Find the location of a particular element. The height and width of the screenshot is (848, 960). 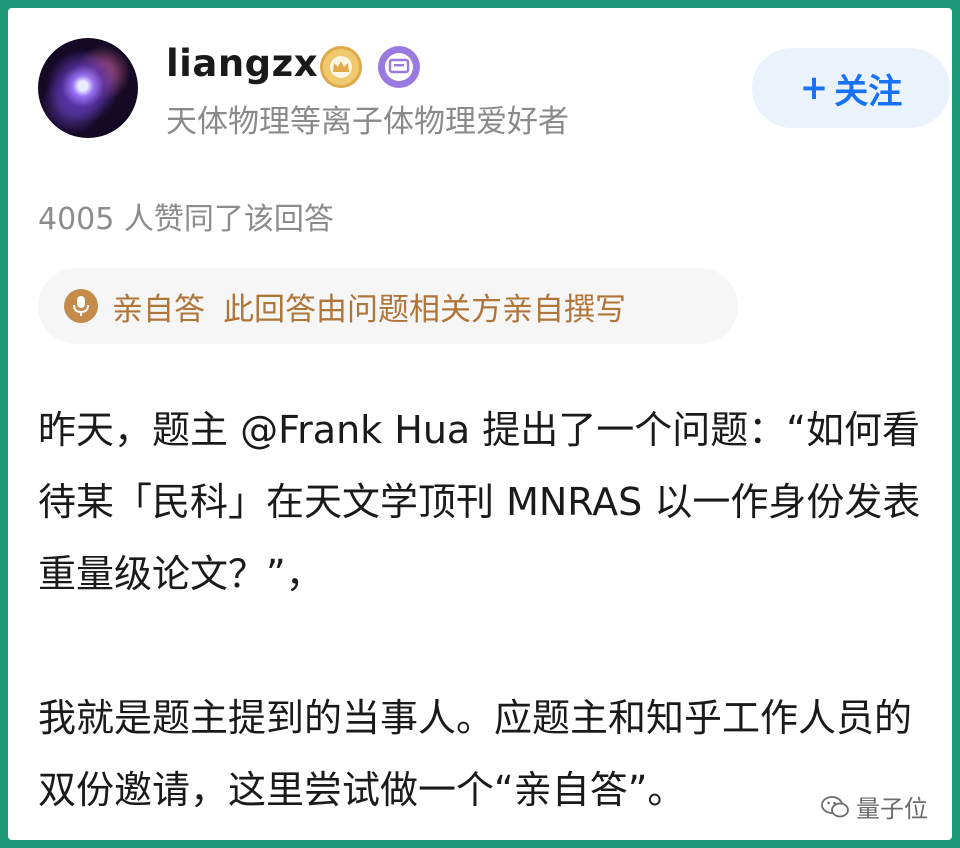

plus-icon: + is located at coordinates (814, 88).